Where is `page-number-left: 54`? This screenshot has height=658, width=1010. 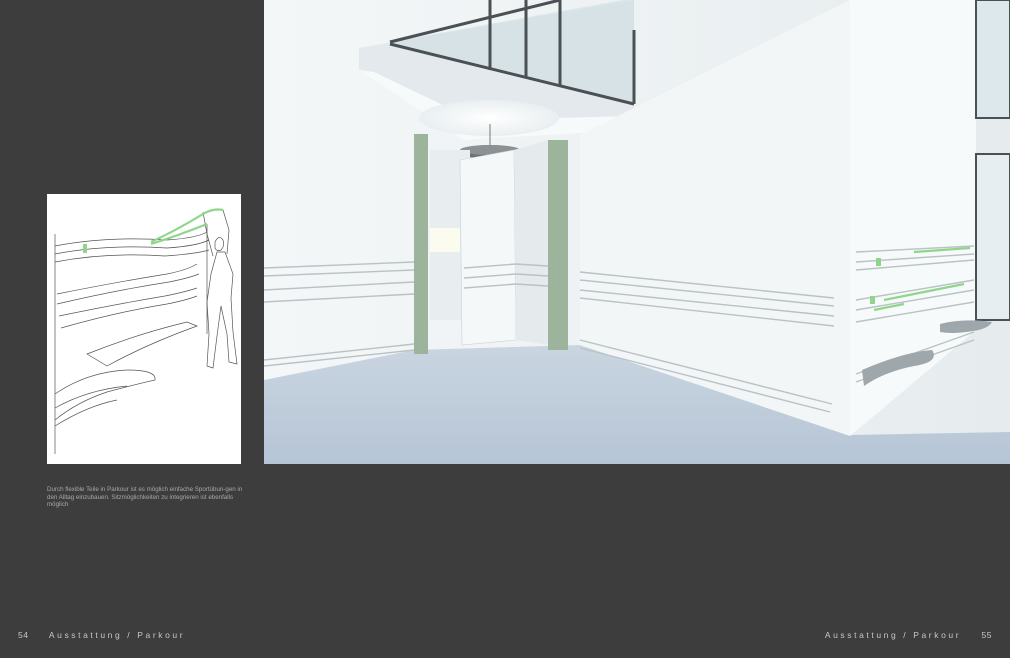
page-number-left: 54 is located at coordinates (23, 635).